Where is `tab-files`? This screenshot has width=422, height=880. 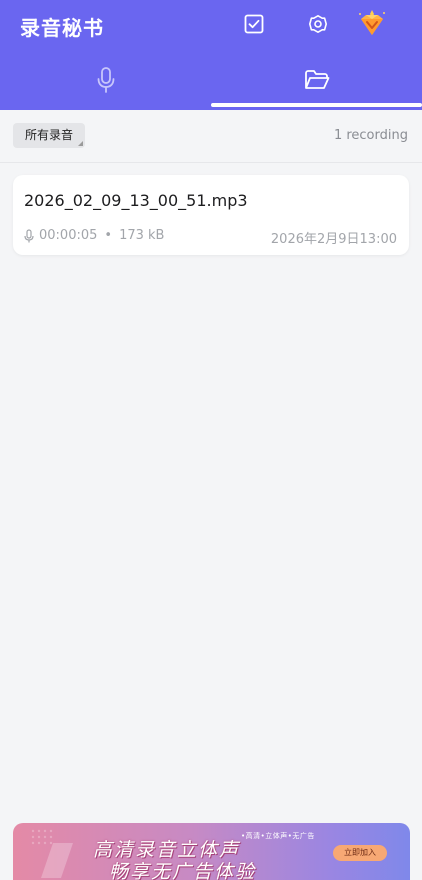
tab-files is located at coordinates (316, 82).